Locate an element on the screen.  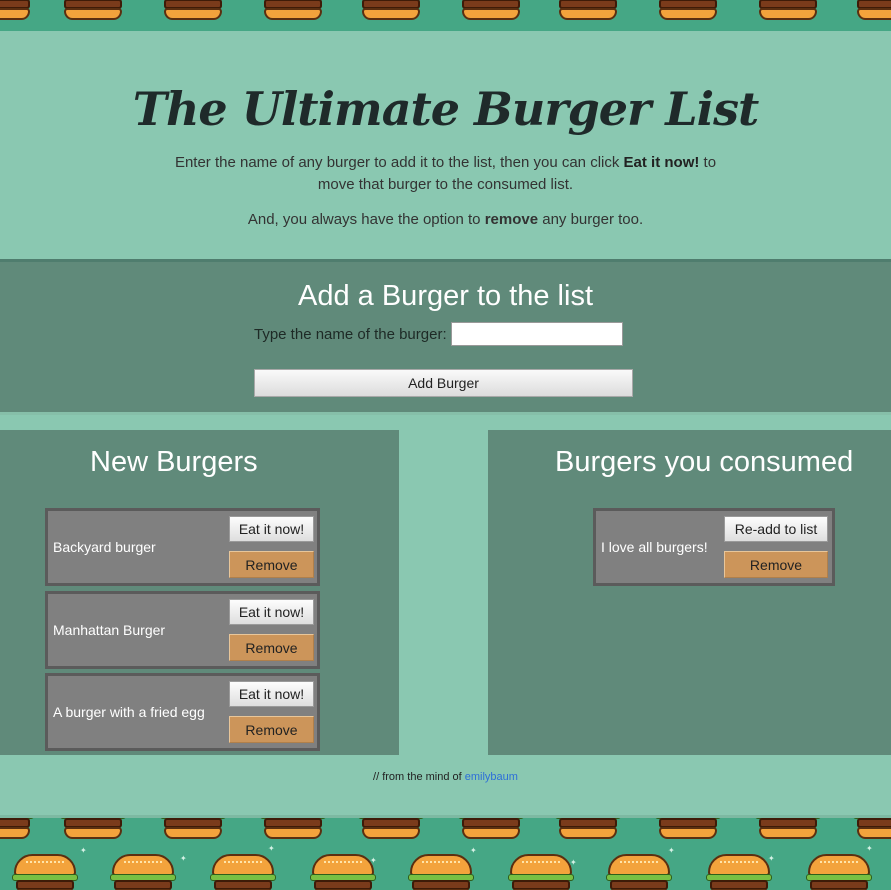
footer-credit: // from the mind of emilybaum is located at coordinates (445, 777).